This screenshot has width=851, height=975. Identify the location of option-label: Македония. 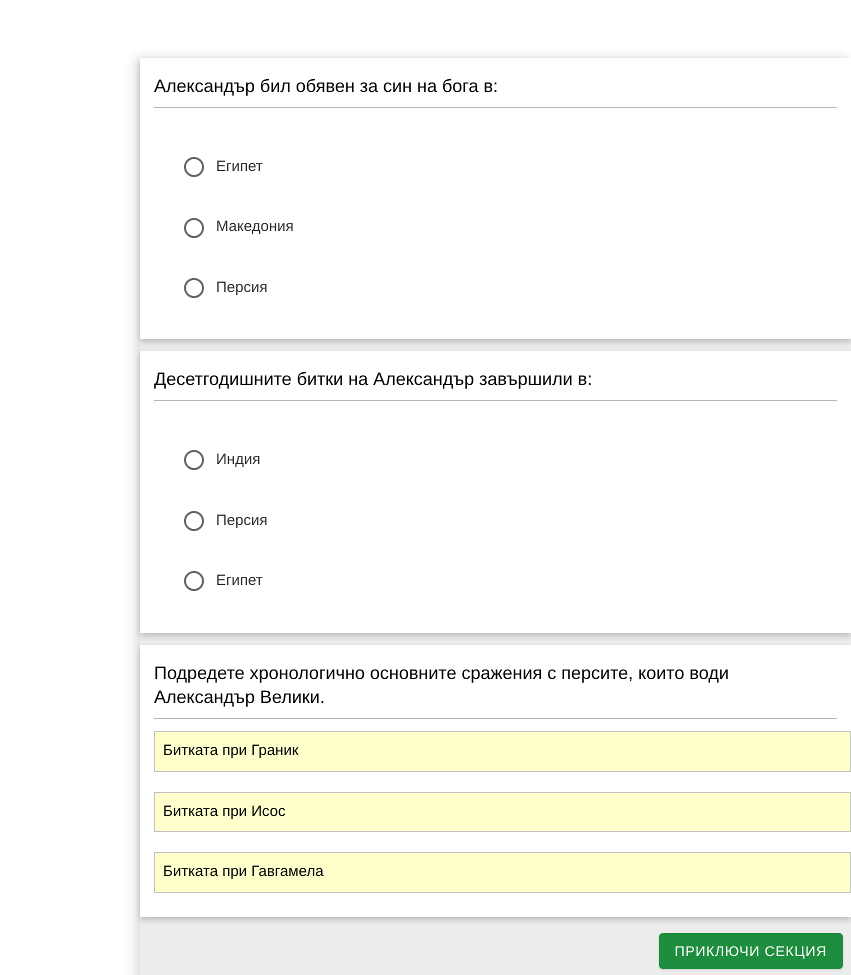
(255, 227).